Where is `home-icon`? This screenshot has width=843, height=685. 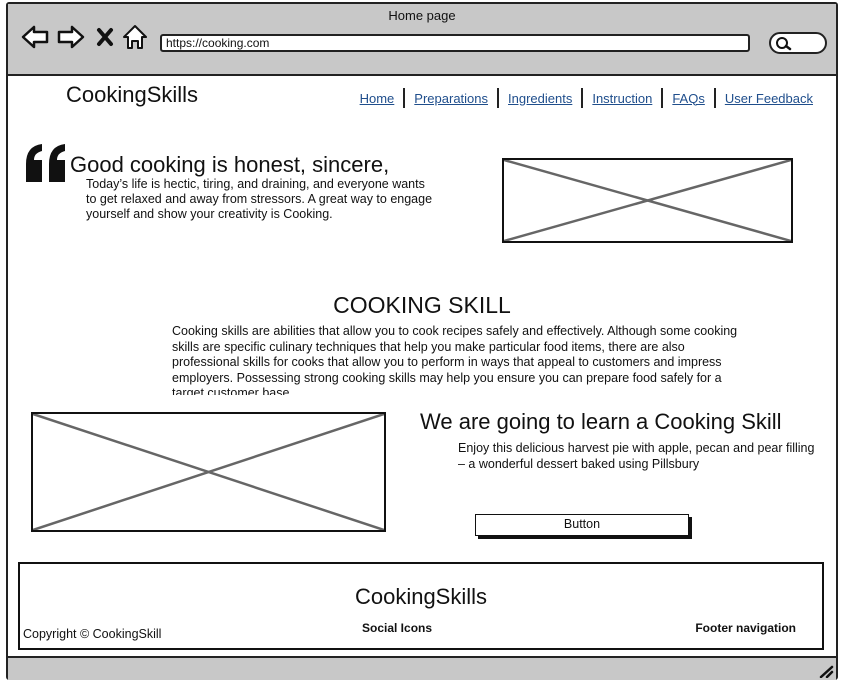 home-icon is located at coordinates (135, 37).